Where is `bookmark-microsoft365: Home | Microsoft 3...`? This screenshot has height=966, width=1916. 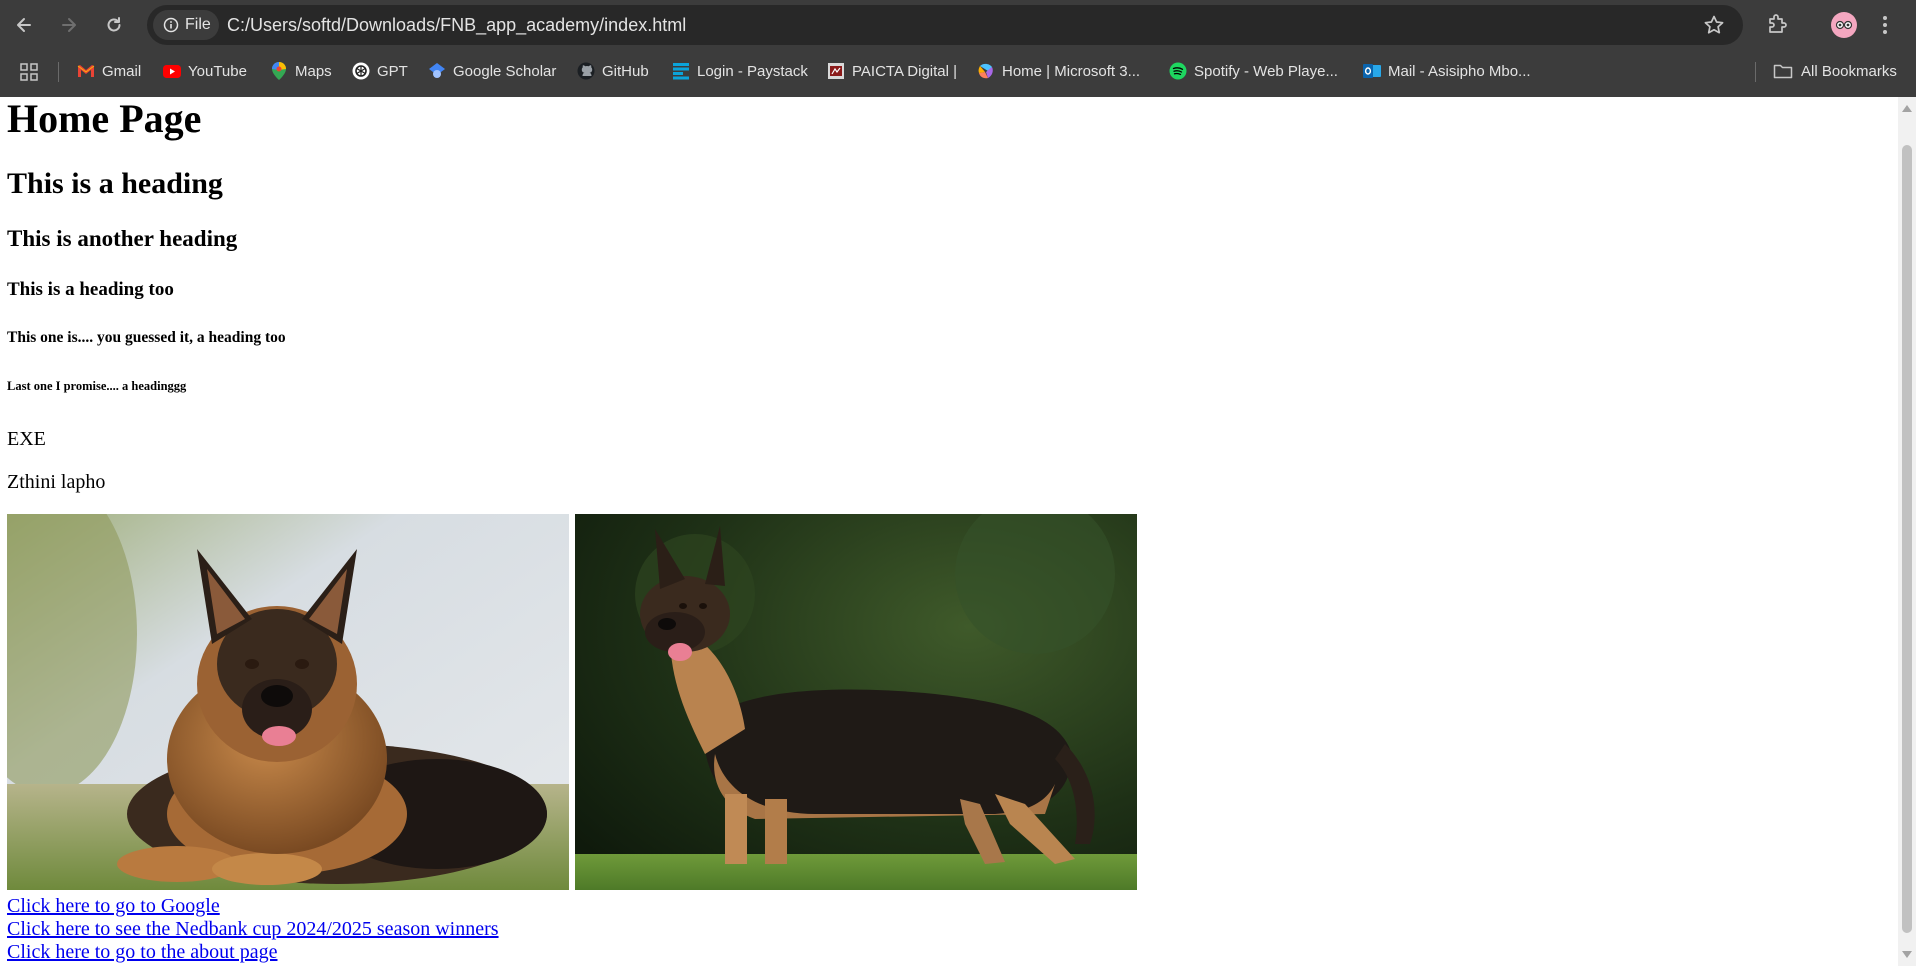 bookmark-microsoft365: Home | Microsoft 3... is located at coordinates (1058, 71).